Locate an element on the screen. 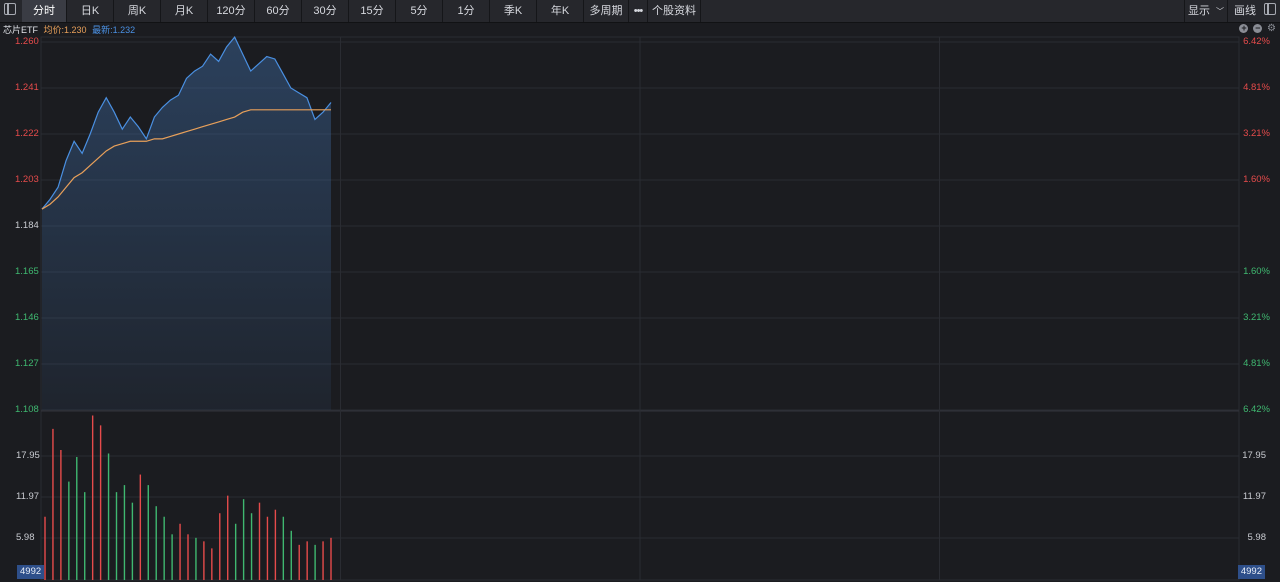 The width and height of the screenshot is (1280, 582). volume-badge-left: 4992 is located at coordinates (31, 572).